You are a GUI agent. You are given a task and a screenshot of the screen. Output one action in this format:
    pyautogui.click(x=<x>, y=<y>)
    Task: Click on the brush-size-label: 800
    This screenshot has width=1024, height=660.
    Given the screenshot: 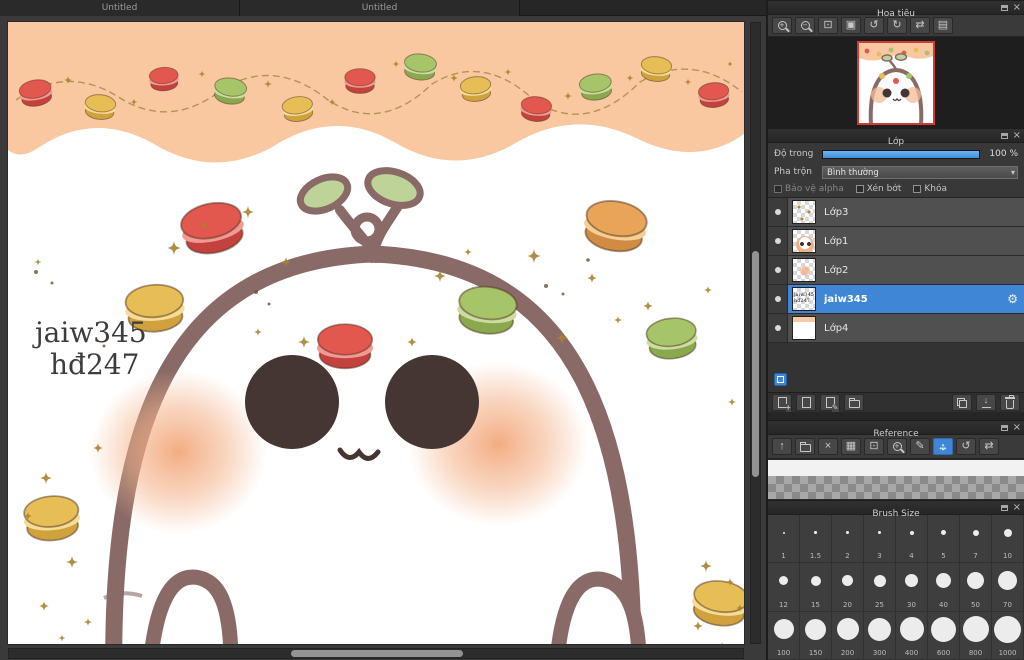 What is the action you would take?
    pyautogui.click(x=975, y=652)
    